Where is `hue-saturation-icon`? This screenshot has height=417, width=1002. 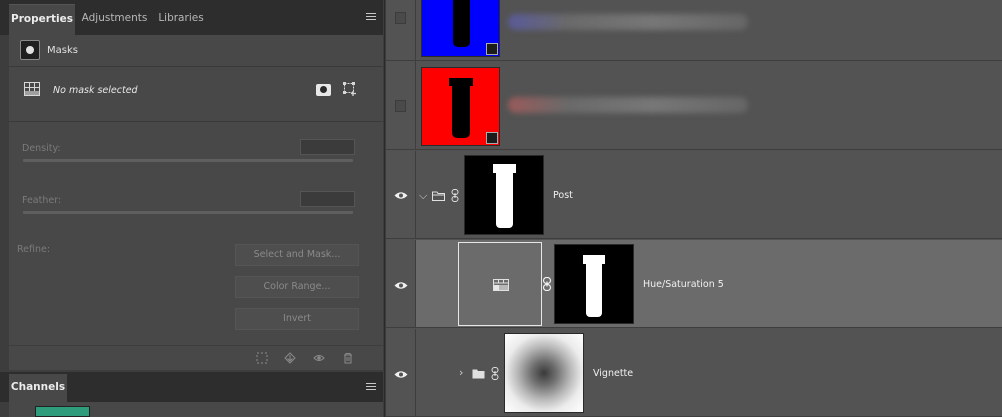
hue-saturation-icon is located at coordinates (501, 285).